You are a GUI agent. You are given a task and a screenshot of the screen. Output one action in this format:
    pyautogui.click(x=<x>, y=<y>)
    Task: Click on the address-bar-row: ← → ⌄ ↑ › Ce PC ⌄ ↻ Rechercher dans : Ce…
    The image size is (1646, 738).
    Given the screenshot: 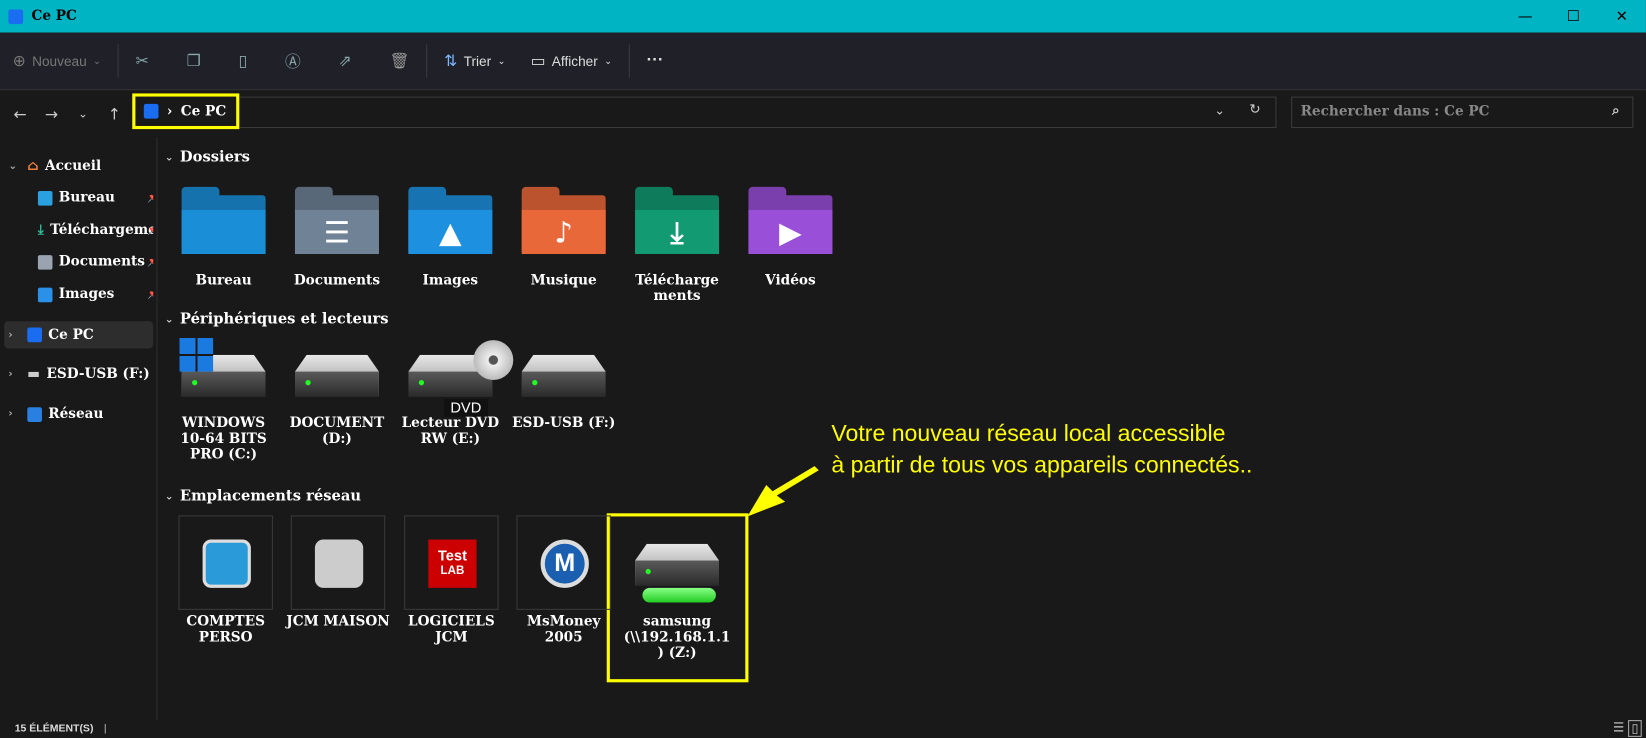 What is the action you would take?
    pyautogui.click(x=823, y=113)
    